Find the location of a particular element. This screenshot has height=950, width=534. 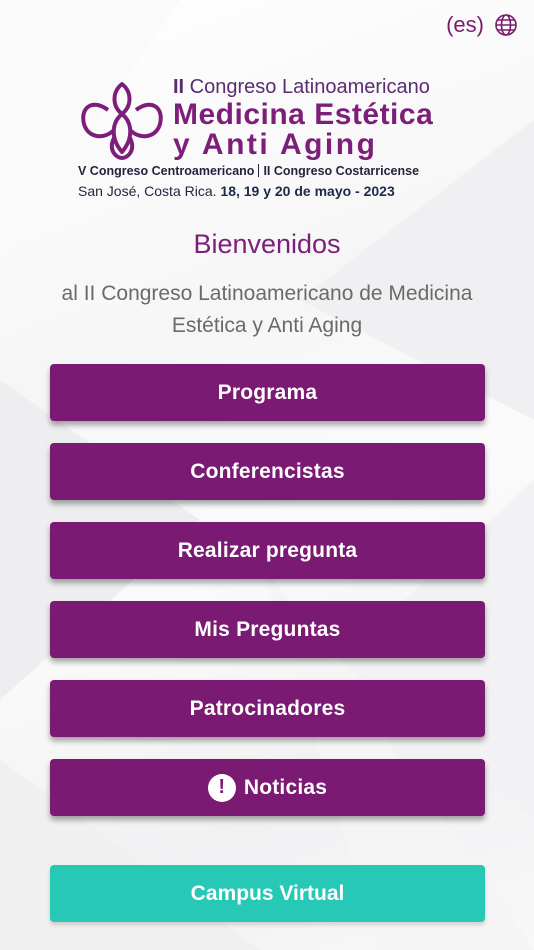

campus-virtual-button: Campus Virtual is located at coordinates (267, 893).